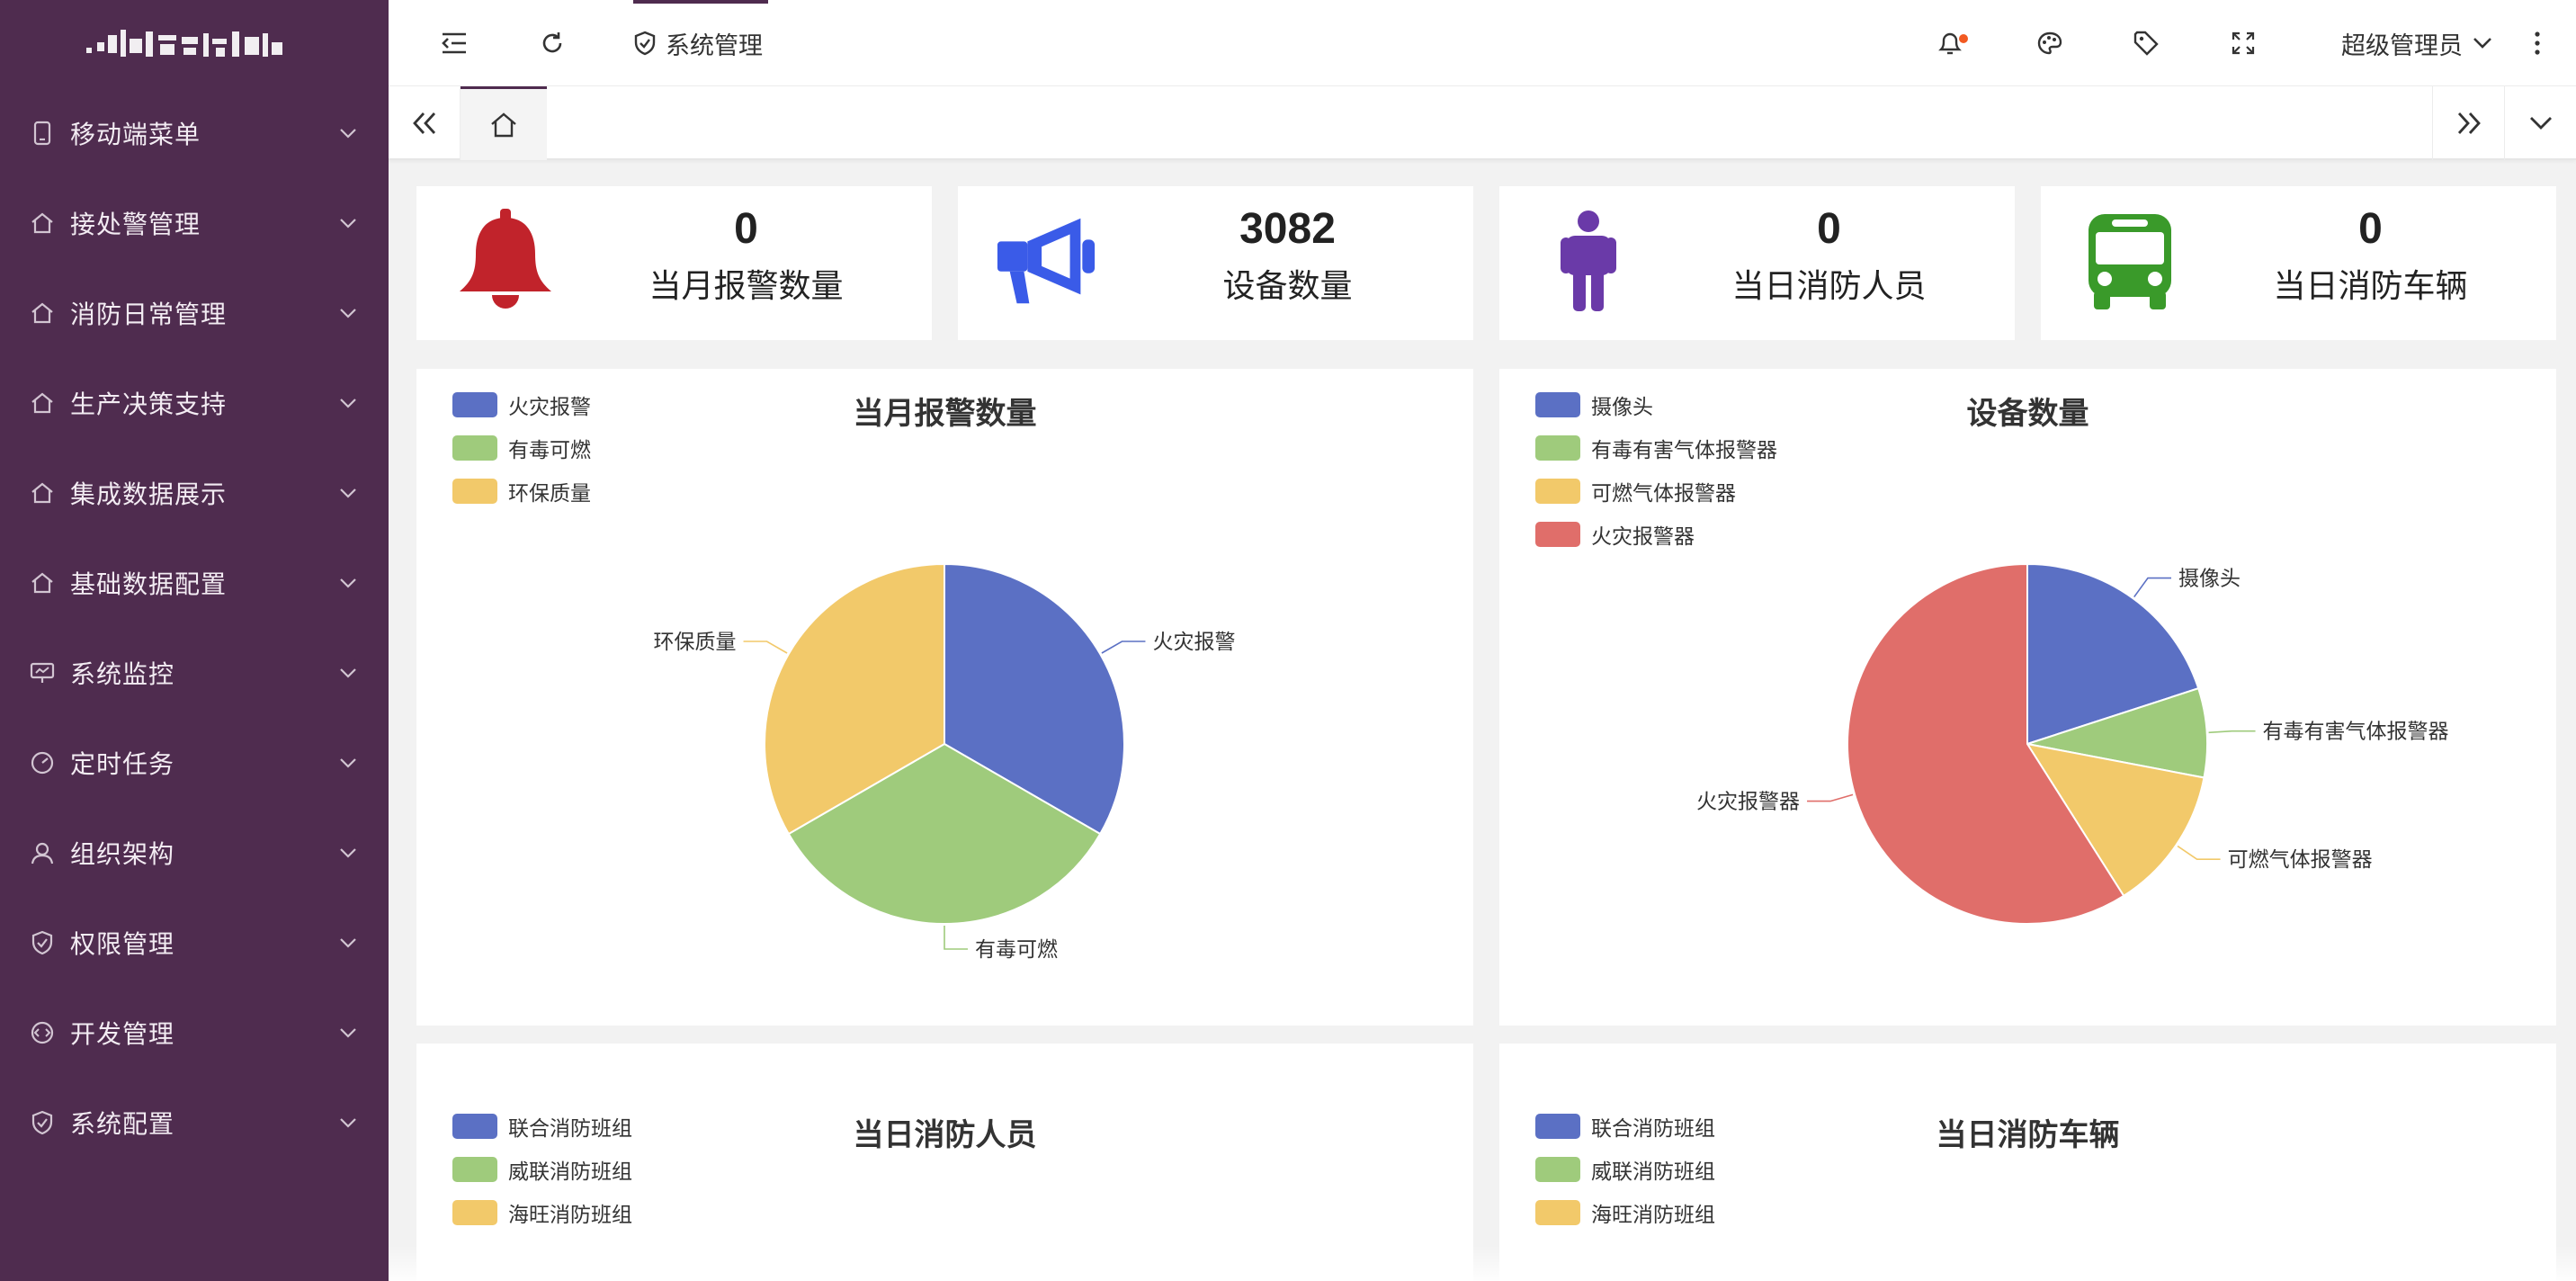 The width and height of the screenshot is (2576, 1281). What do you see at coordinates (194, 853) in the screenshot?
I see `sidebar-item: 组织架构` at bounding box center [194, 853].